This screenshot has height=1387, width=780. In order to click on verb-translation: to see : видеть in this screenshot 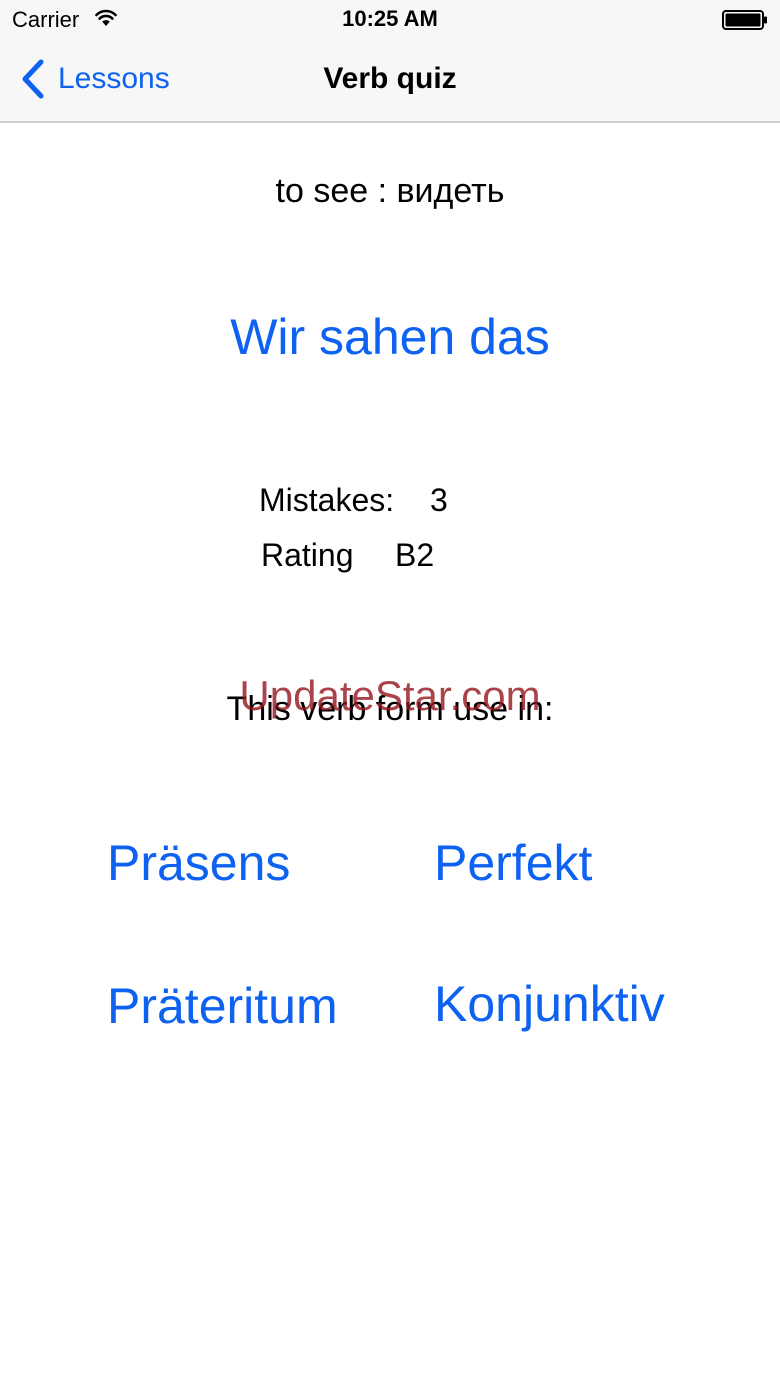, I will do `click(390, 191)`.